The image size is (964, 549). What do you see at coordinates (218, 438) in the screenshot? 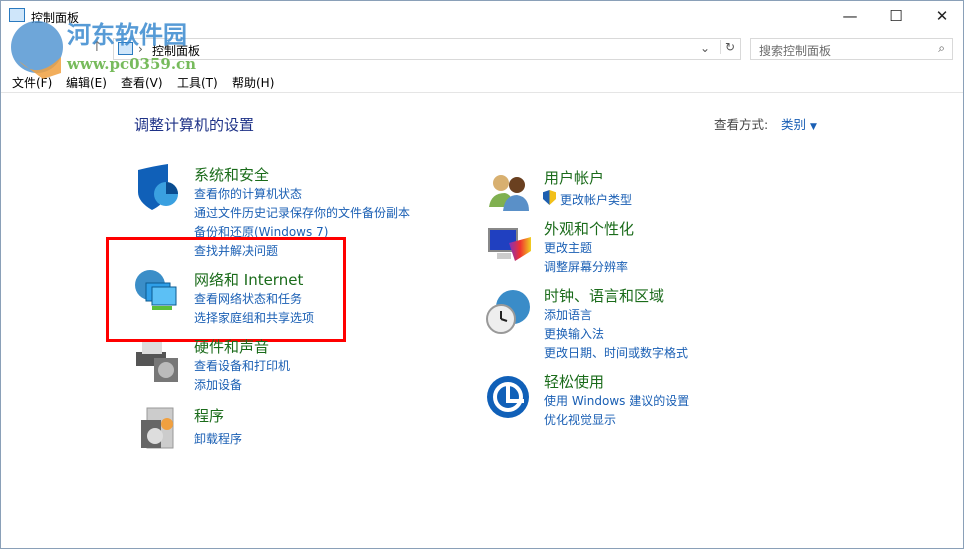
I see `link-uninstall-program: 卸载程序` at bounding box center [218, 438].